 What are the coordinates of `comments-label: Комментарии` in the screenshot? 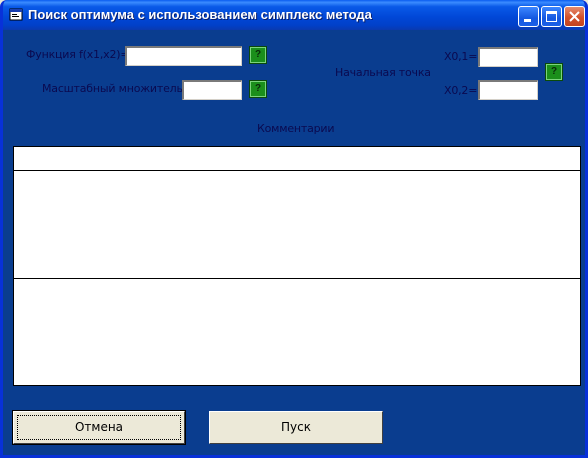 It's located at (296, 128).